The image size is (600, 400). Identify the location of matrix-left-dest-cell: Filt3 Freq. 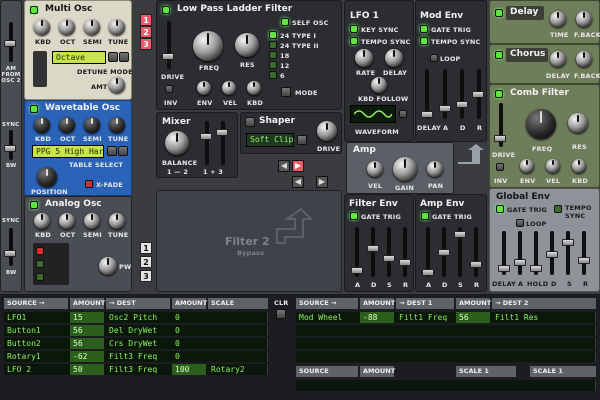
(138, 369).